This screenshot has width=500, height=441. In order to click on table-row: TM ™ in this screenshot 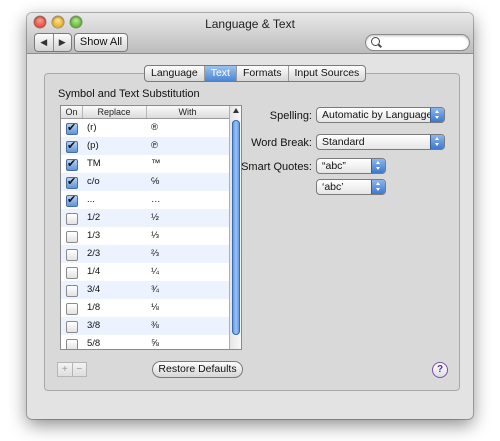, I will do `click(145, 164)`.